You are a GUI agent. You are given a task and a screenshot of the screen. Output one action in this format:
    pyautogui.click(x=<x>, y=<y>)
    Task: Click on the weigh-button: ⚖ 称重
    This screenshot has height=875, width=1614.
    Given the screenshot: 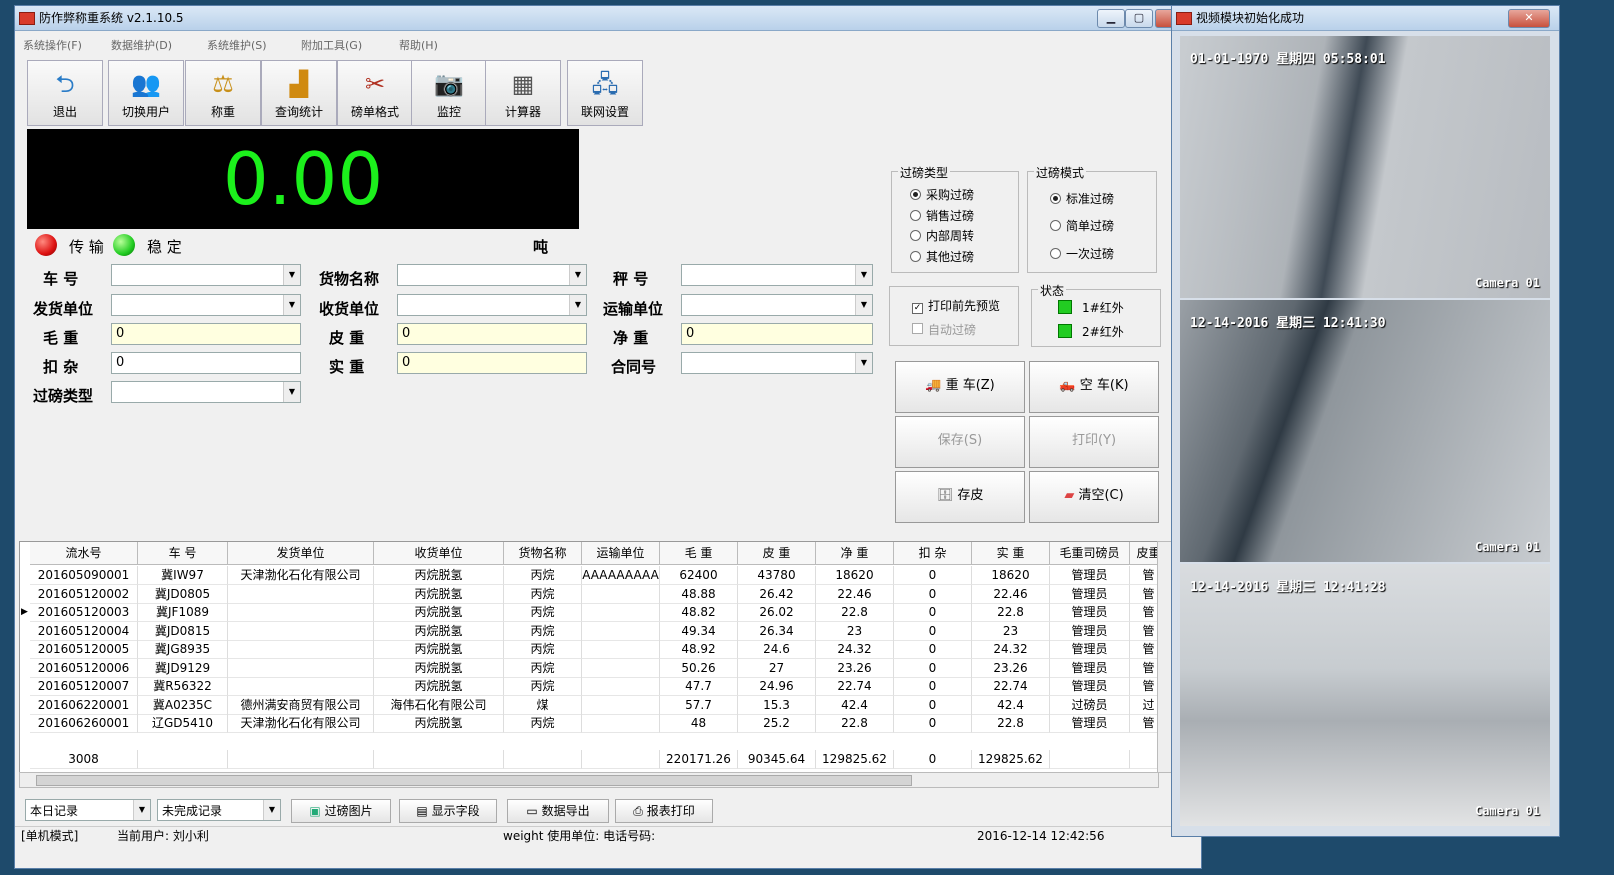 What is the action you would take?
    pyautogui.click(x=223, y=93)
    